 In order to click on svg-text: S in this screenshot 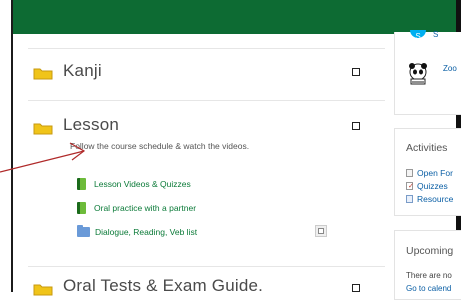, I will do `click(417, 36)`.